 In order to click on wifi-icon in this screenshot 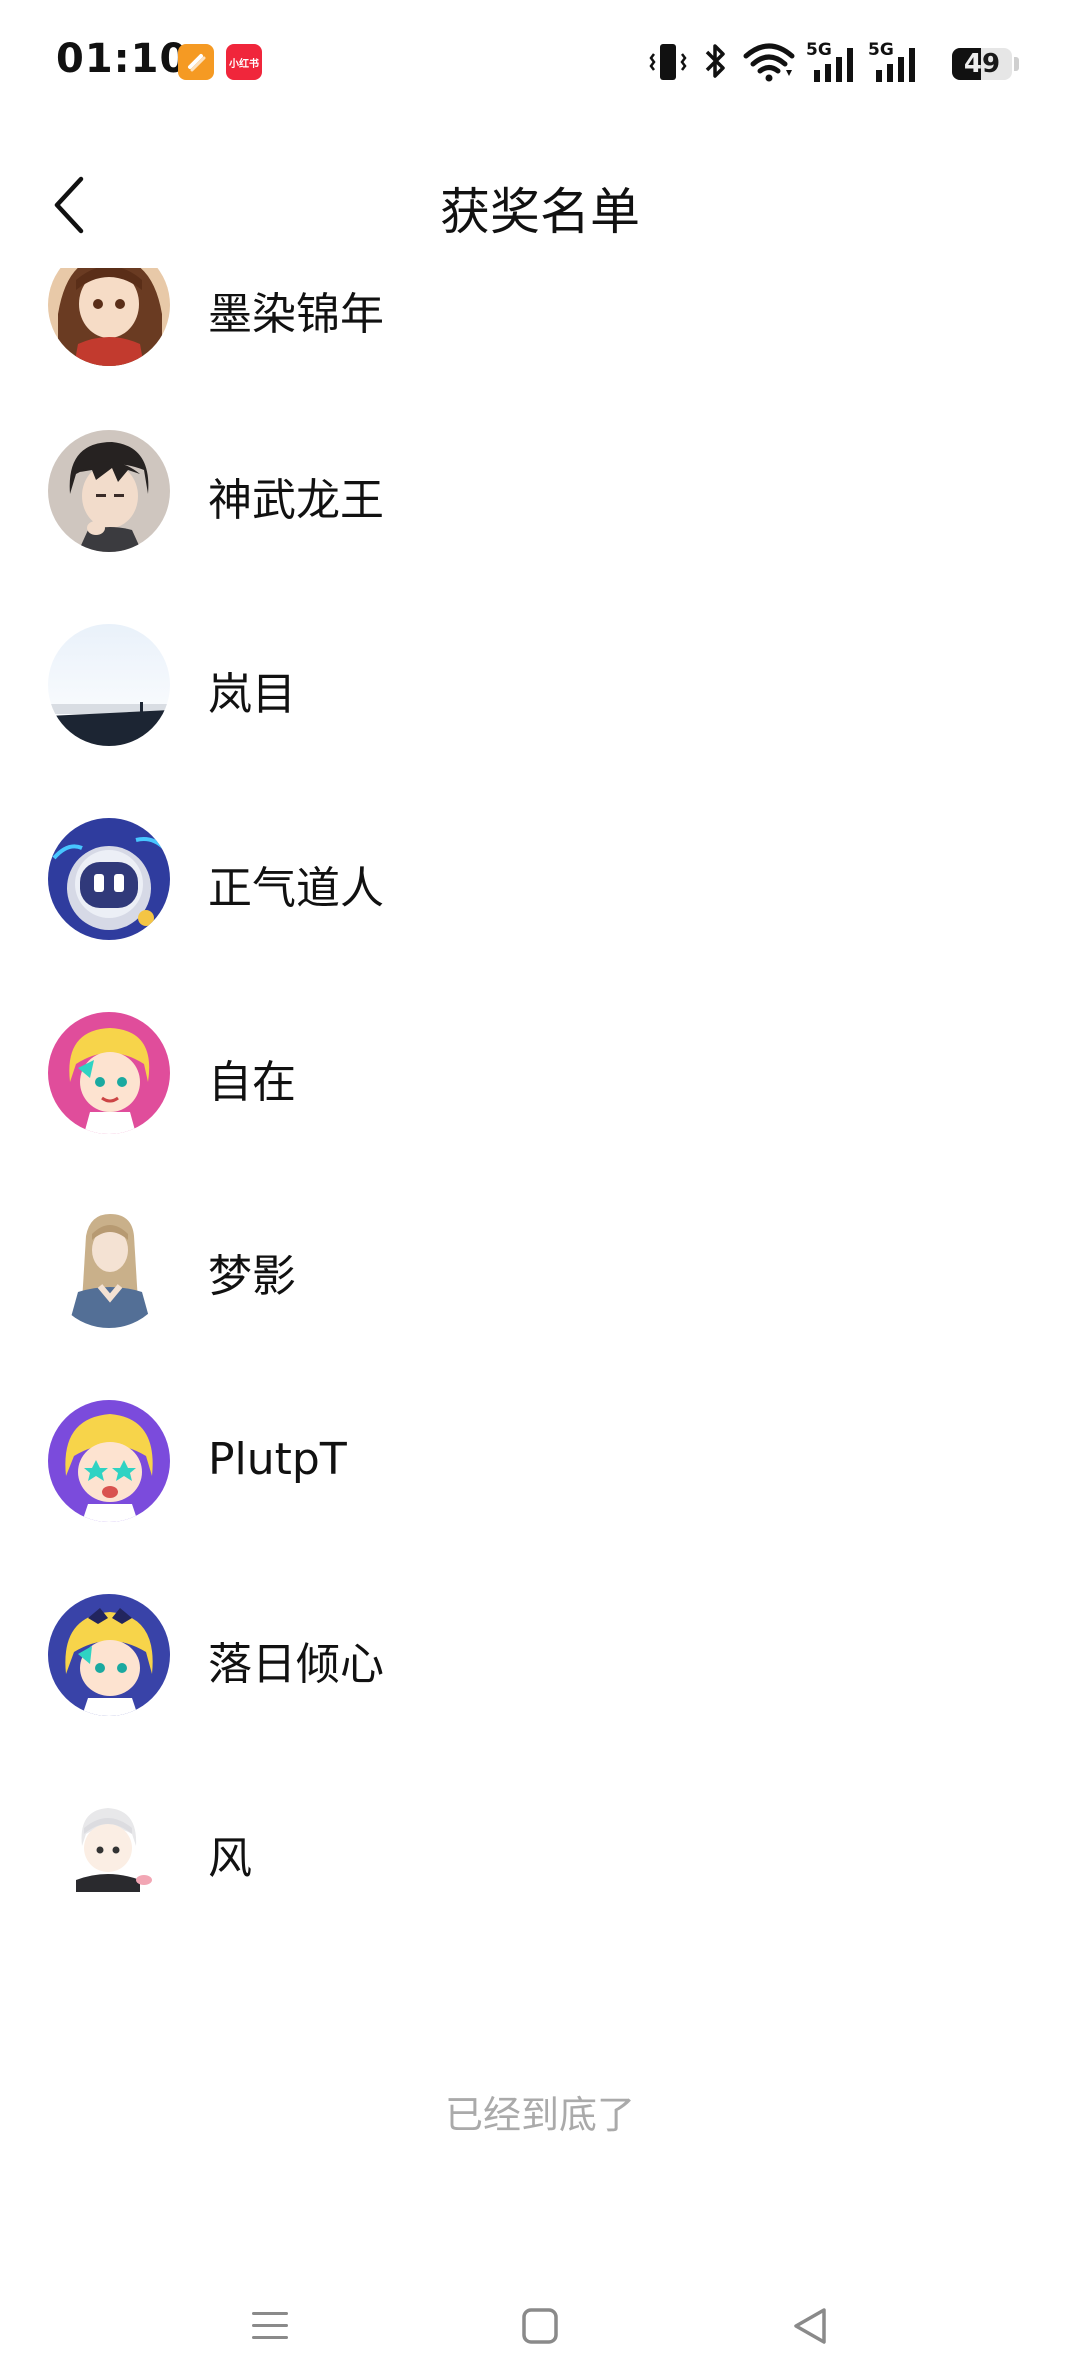, I will do `click(769, 62)`.